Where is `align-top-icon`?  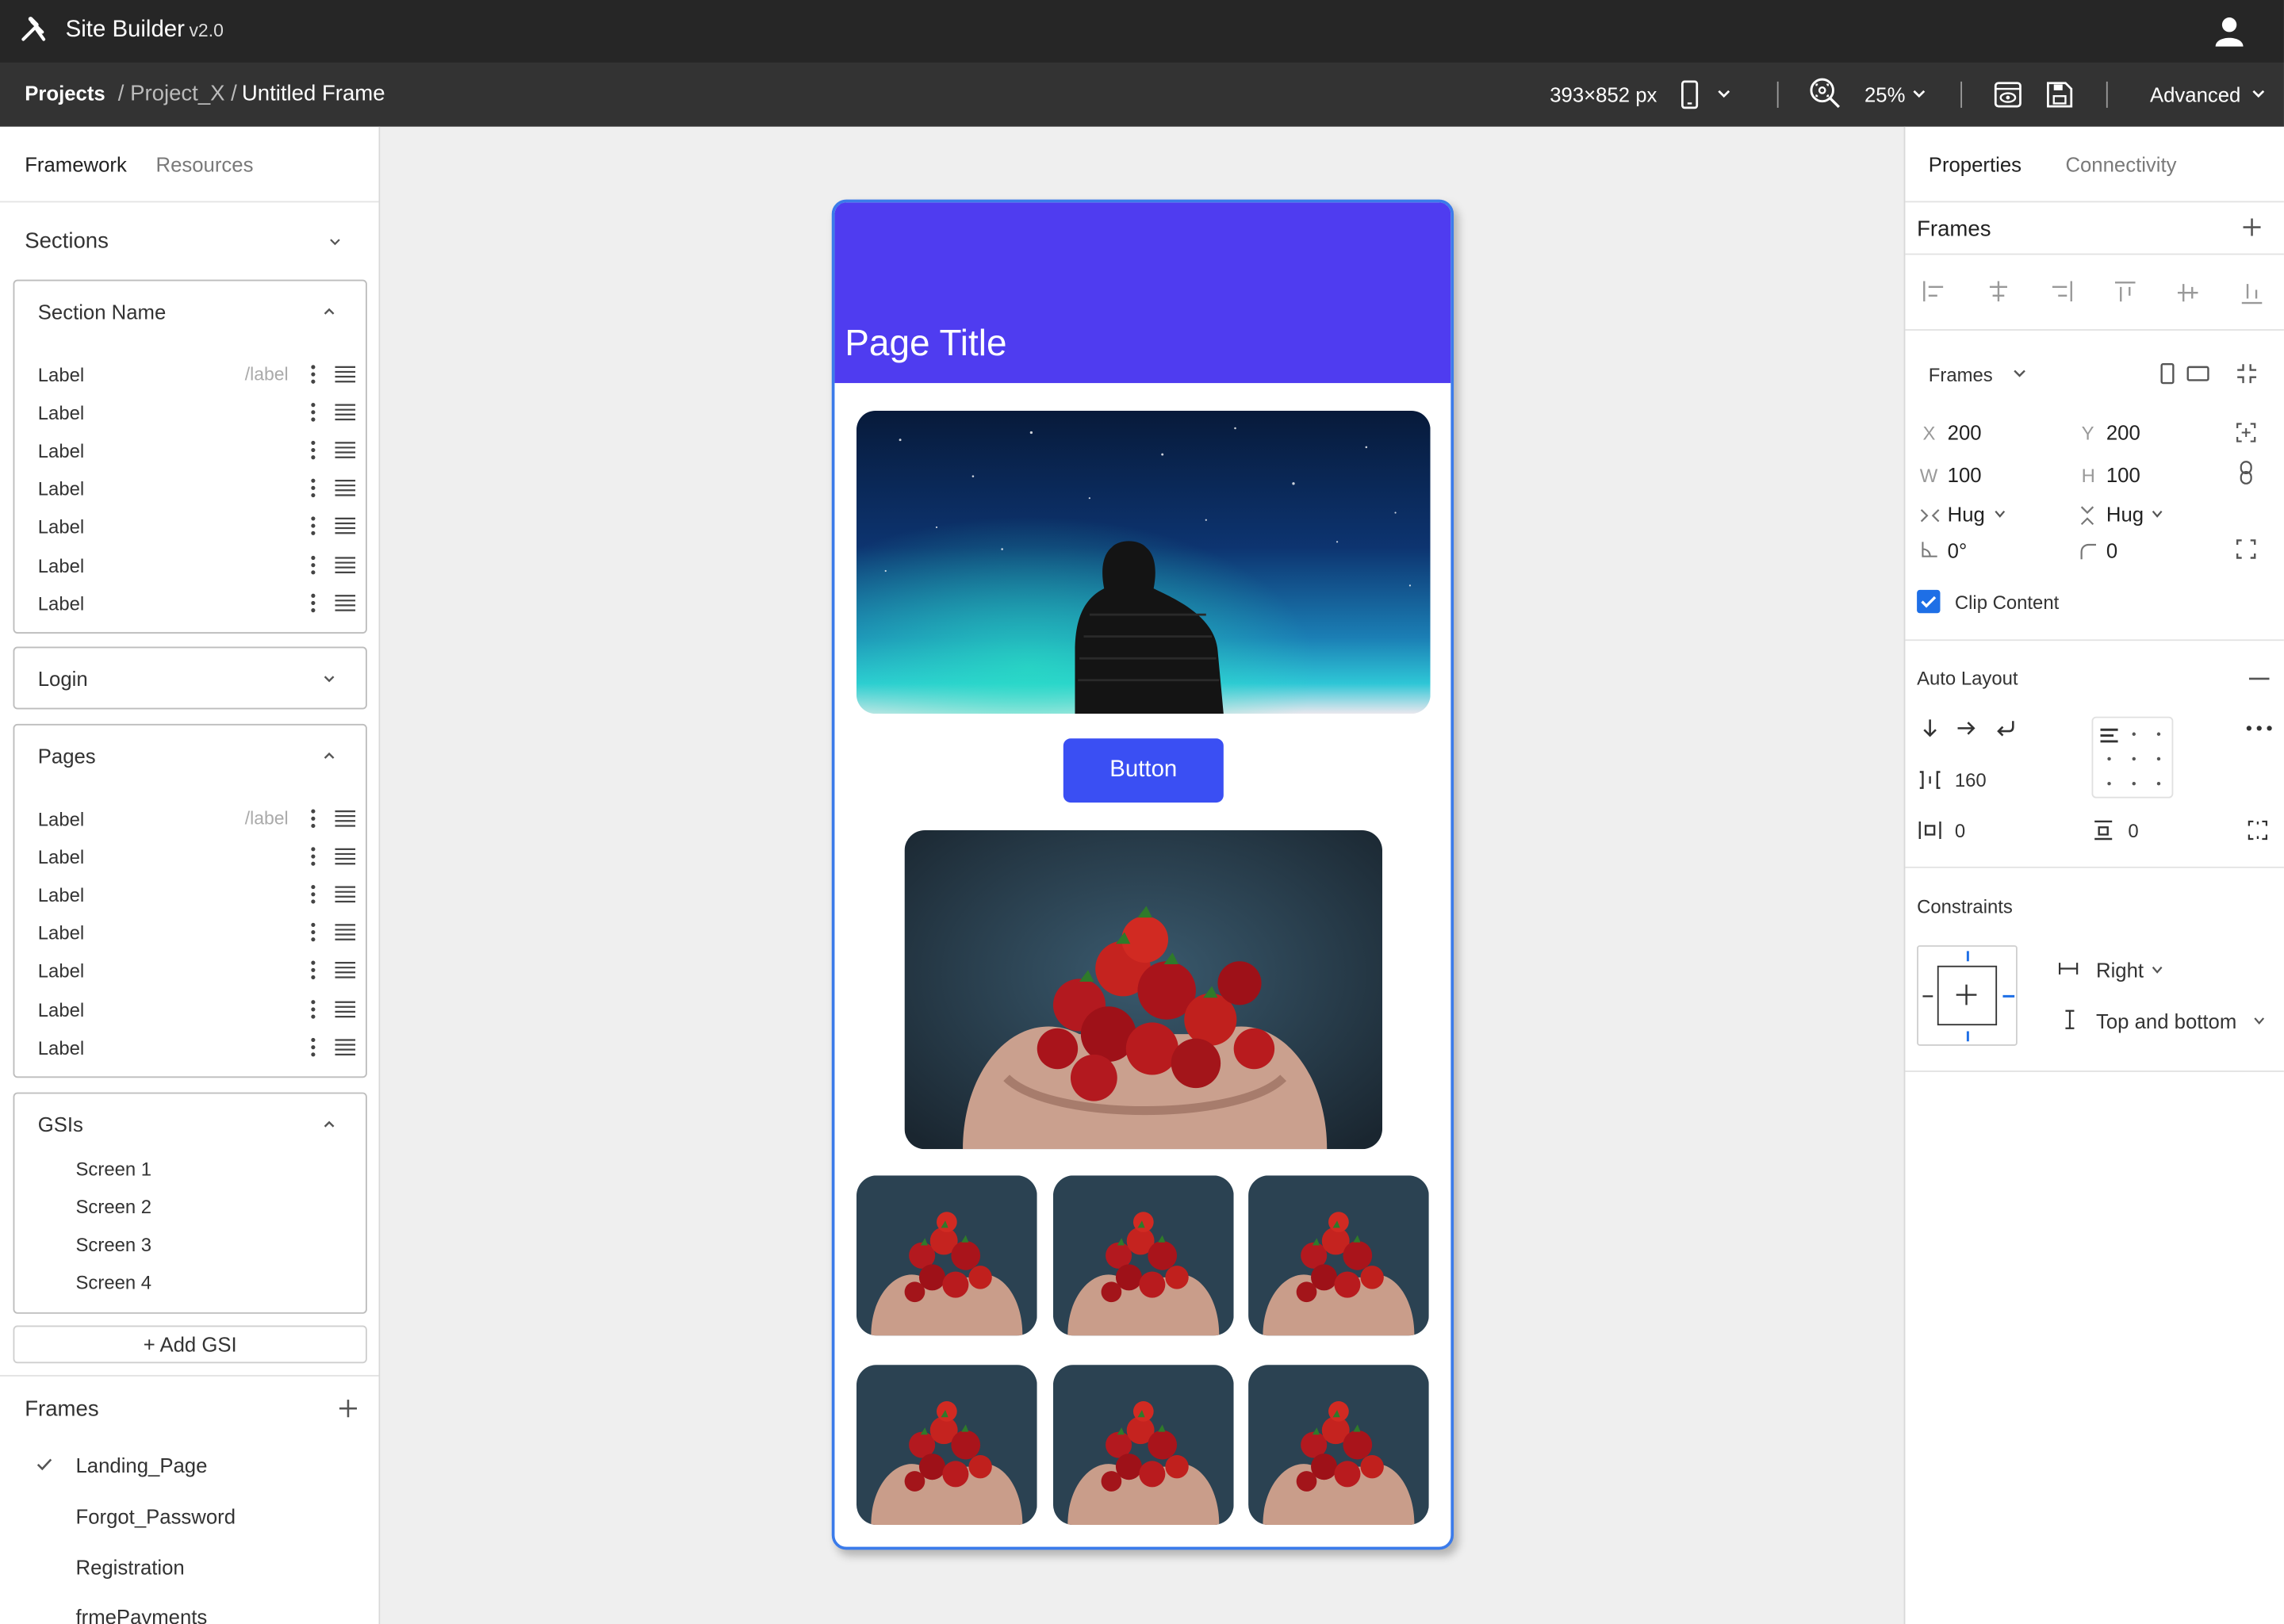
align-top-icon is located at coordinates (2125, 293).